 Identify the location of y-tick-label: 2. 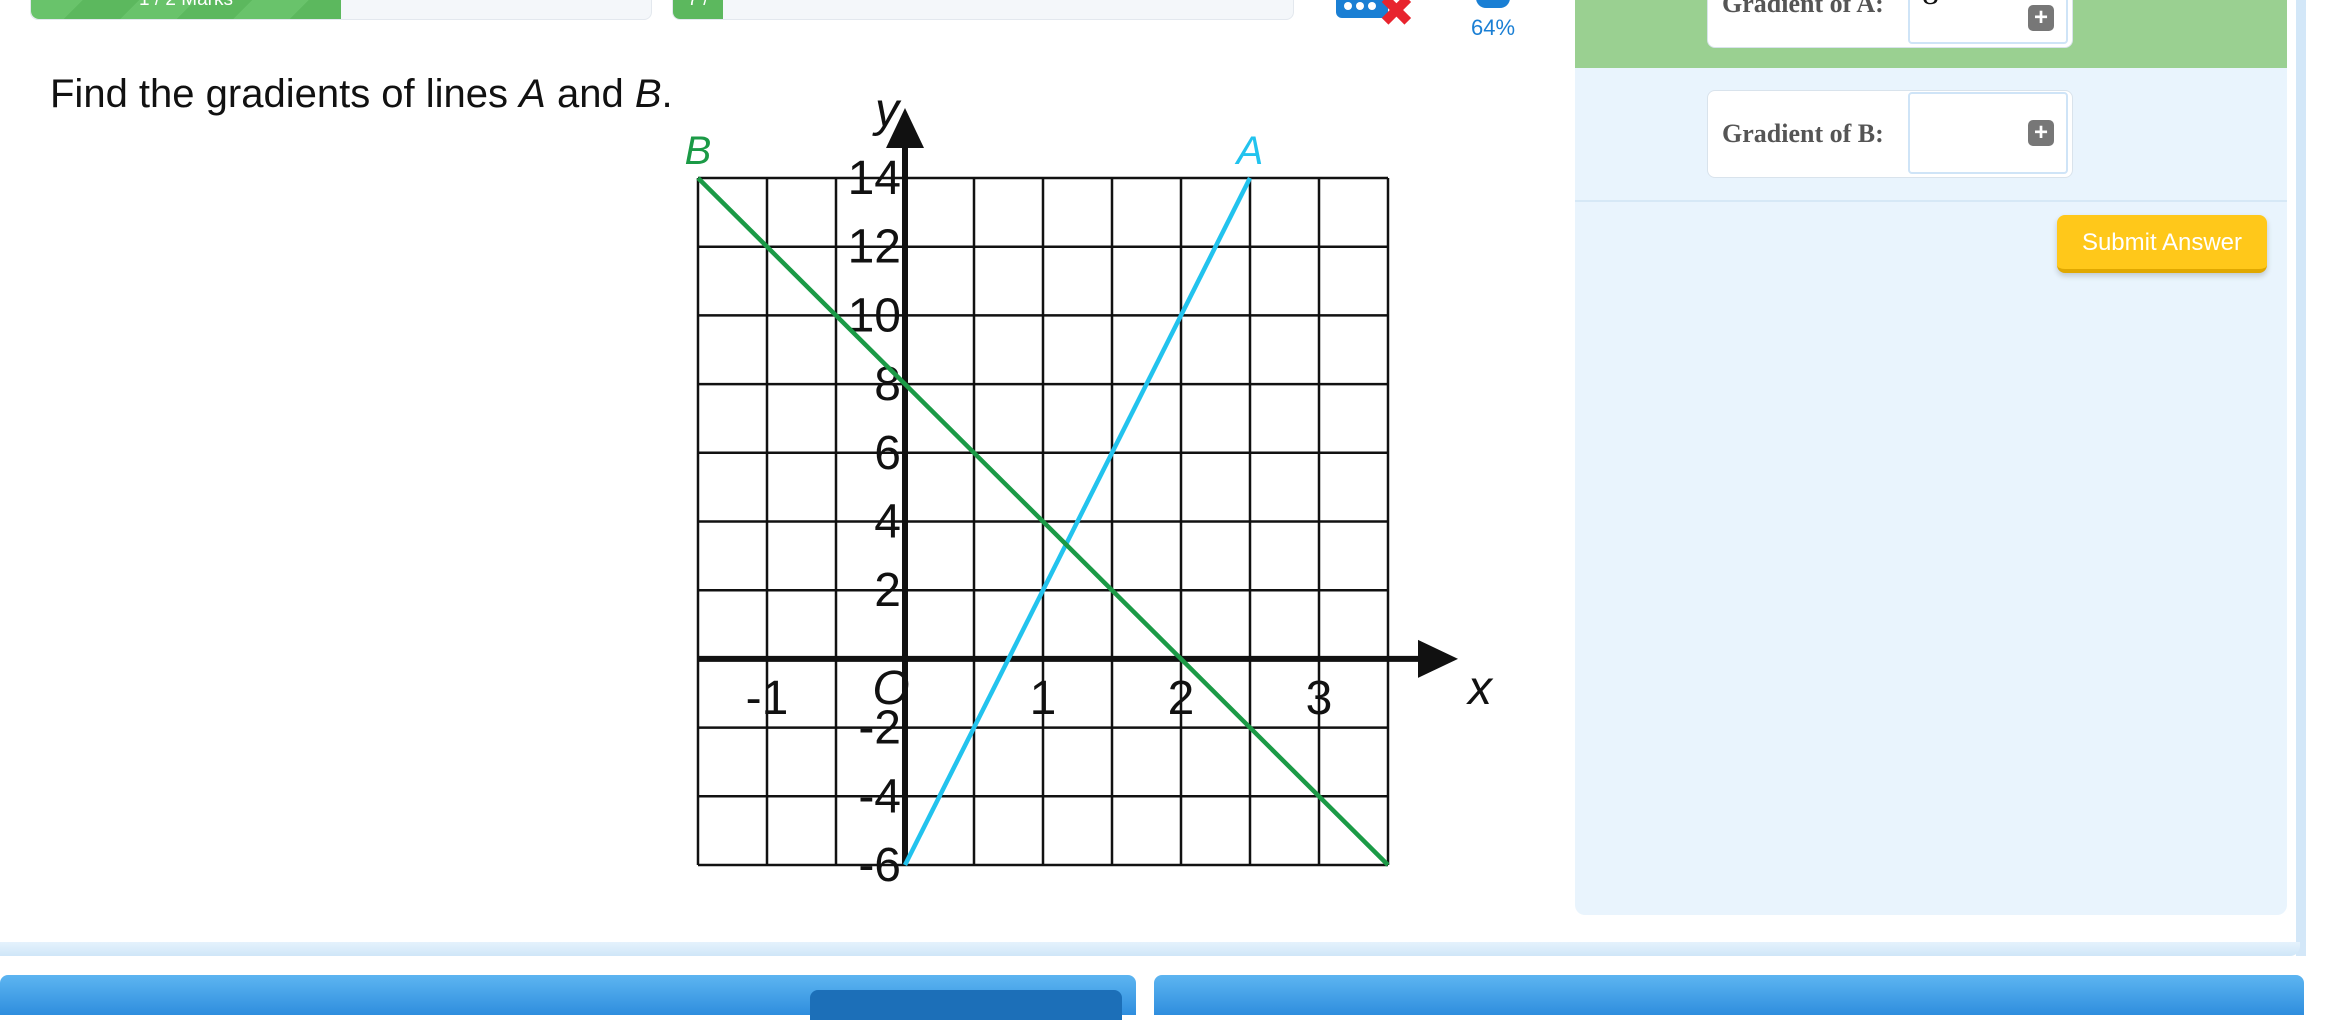
(887, 590).